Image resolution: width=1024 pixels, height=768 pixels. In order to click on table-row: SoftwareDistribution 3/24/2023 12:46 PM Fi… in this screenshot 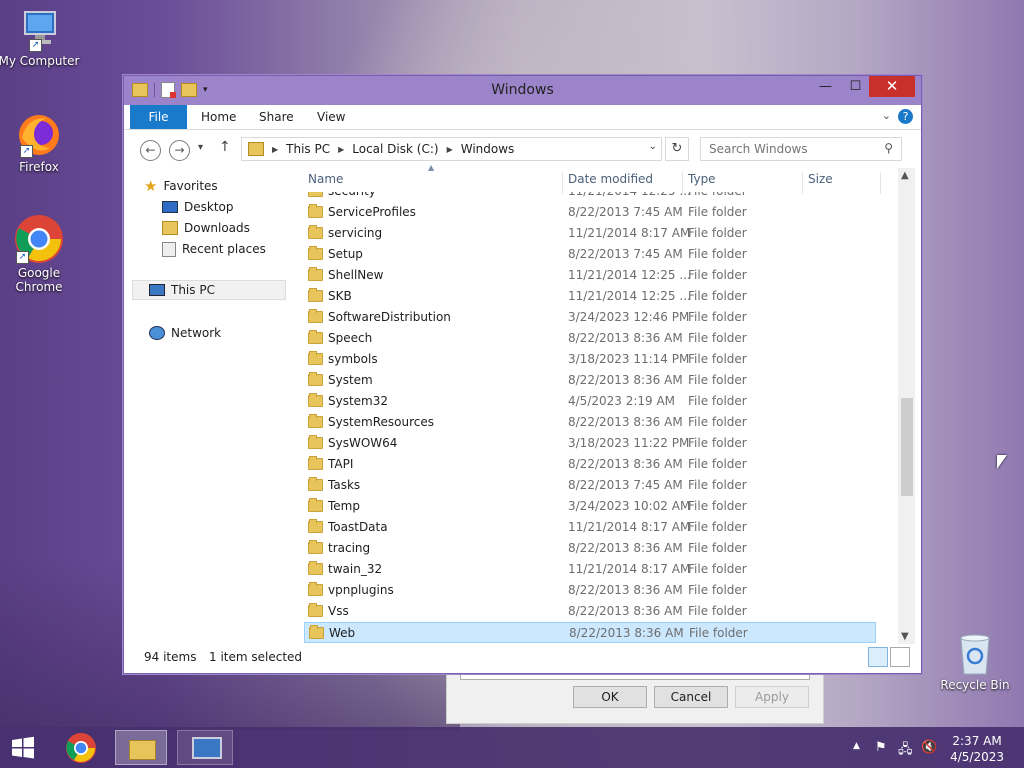, I will do `click(590, 317)`.